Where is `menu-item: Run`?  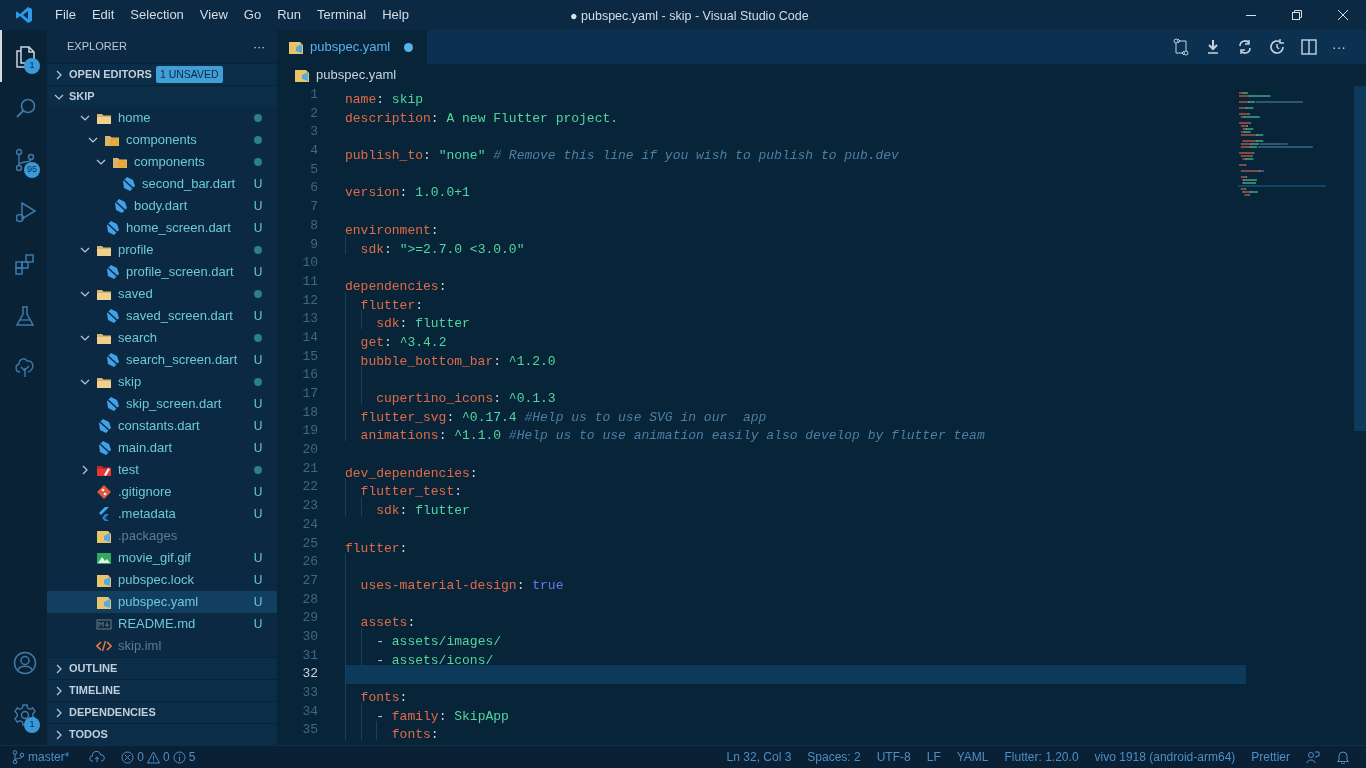 menu-item: Run is located at coordinates (289, 15).